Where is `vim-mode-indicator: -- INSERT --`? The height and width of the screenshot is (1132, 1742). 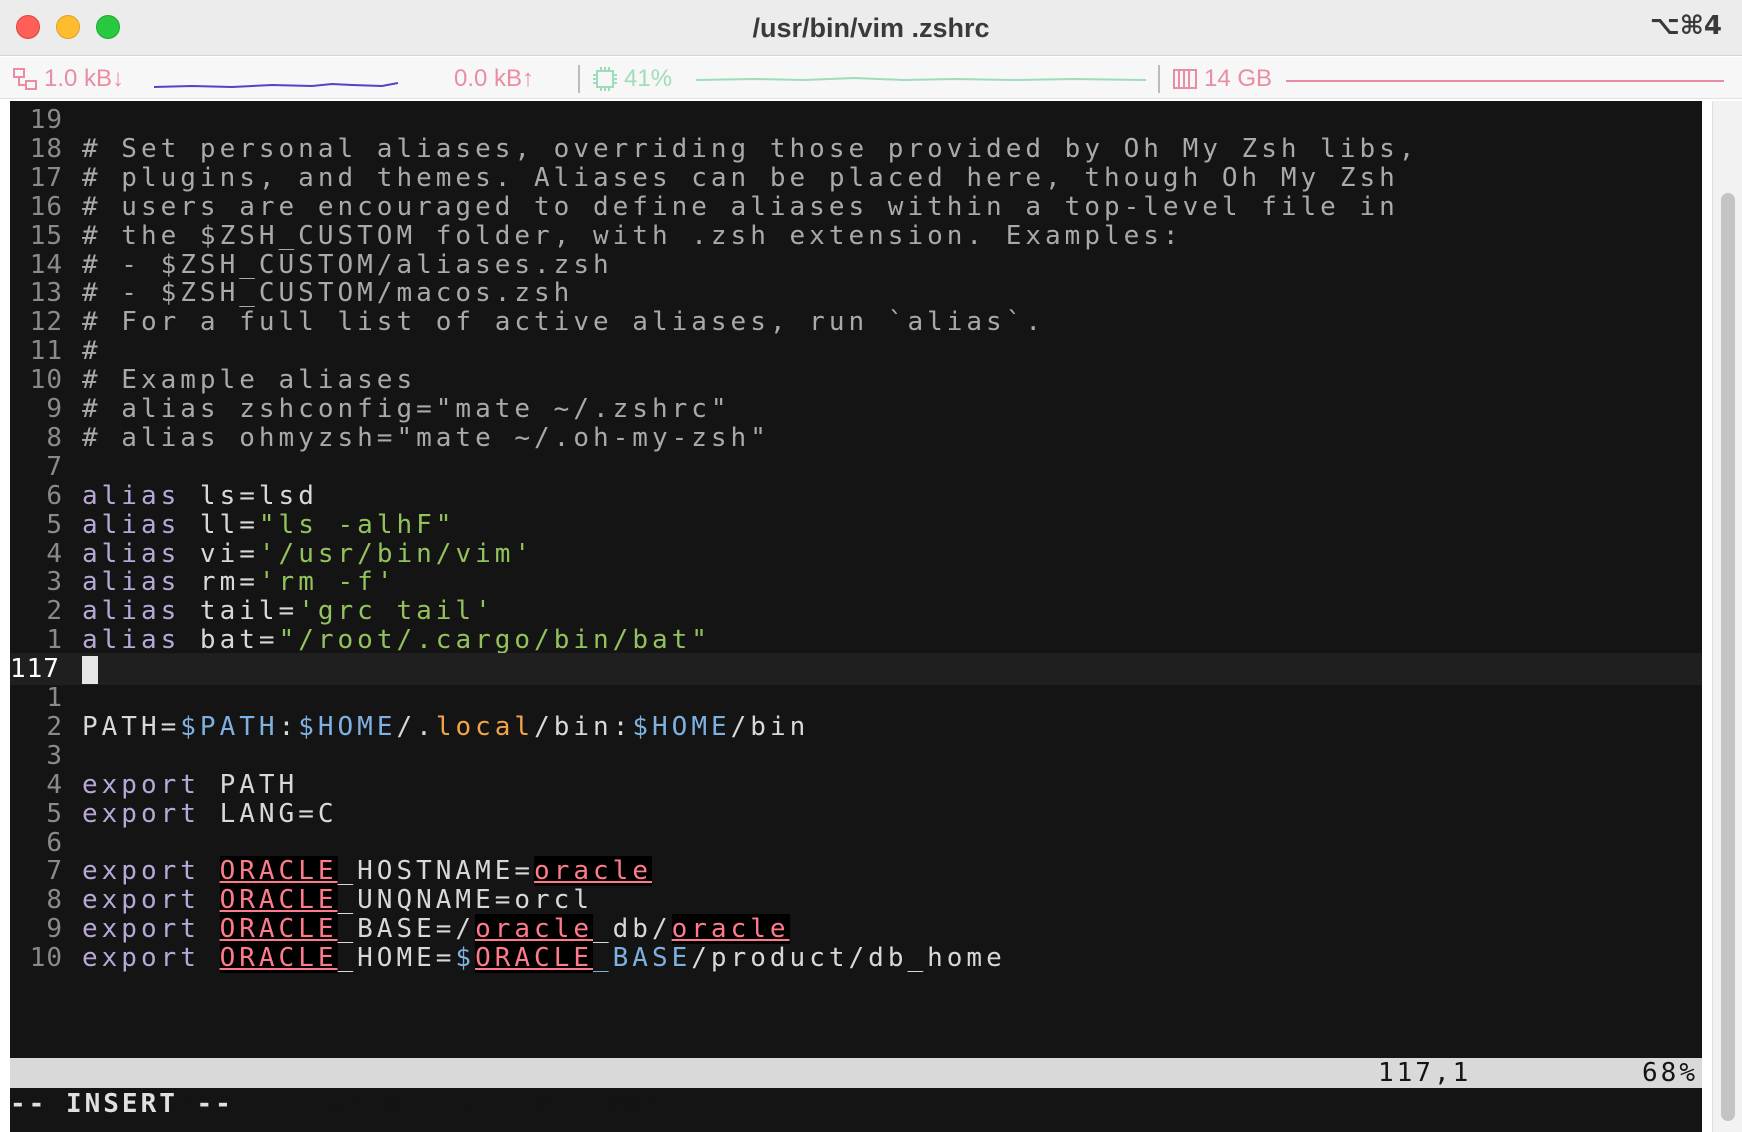 vim-mode-indicator: -- INSERT -- is located at coordinates (122, 1104).